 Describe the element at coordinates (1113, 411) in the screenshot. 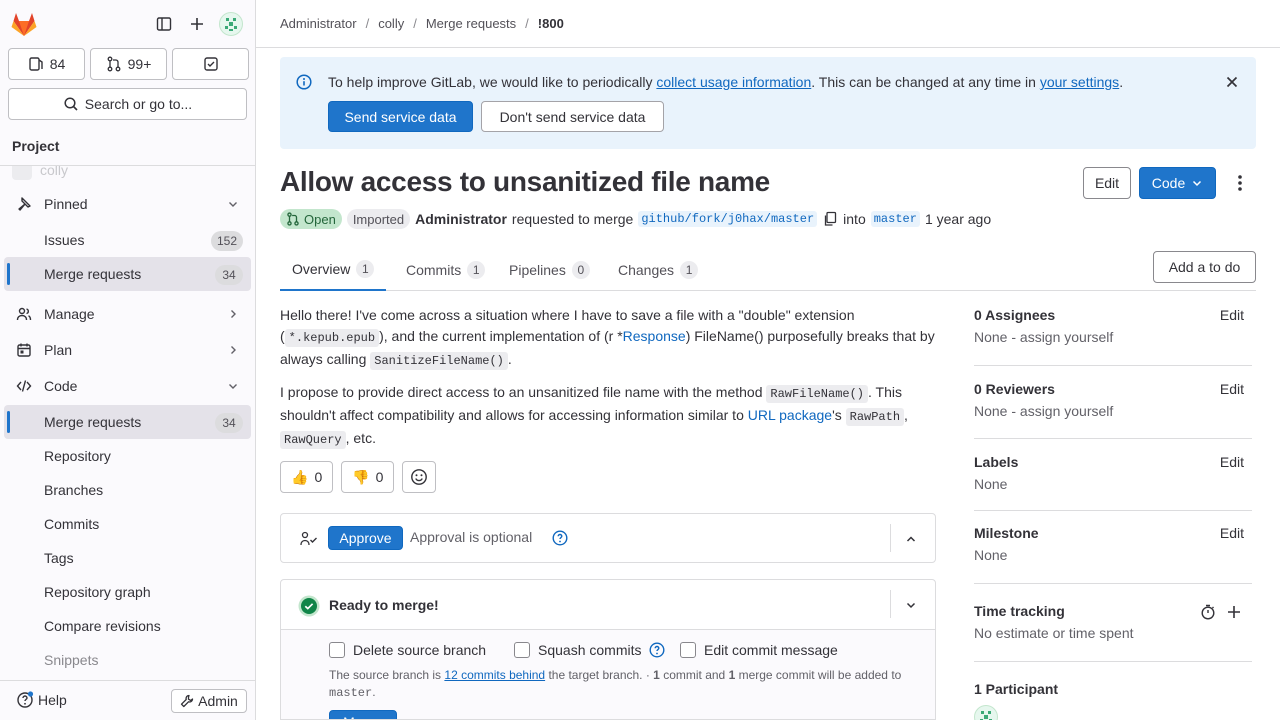

I see `reviewers-value: None - assign yourself` at that location.